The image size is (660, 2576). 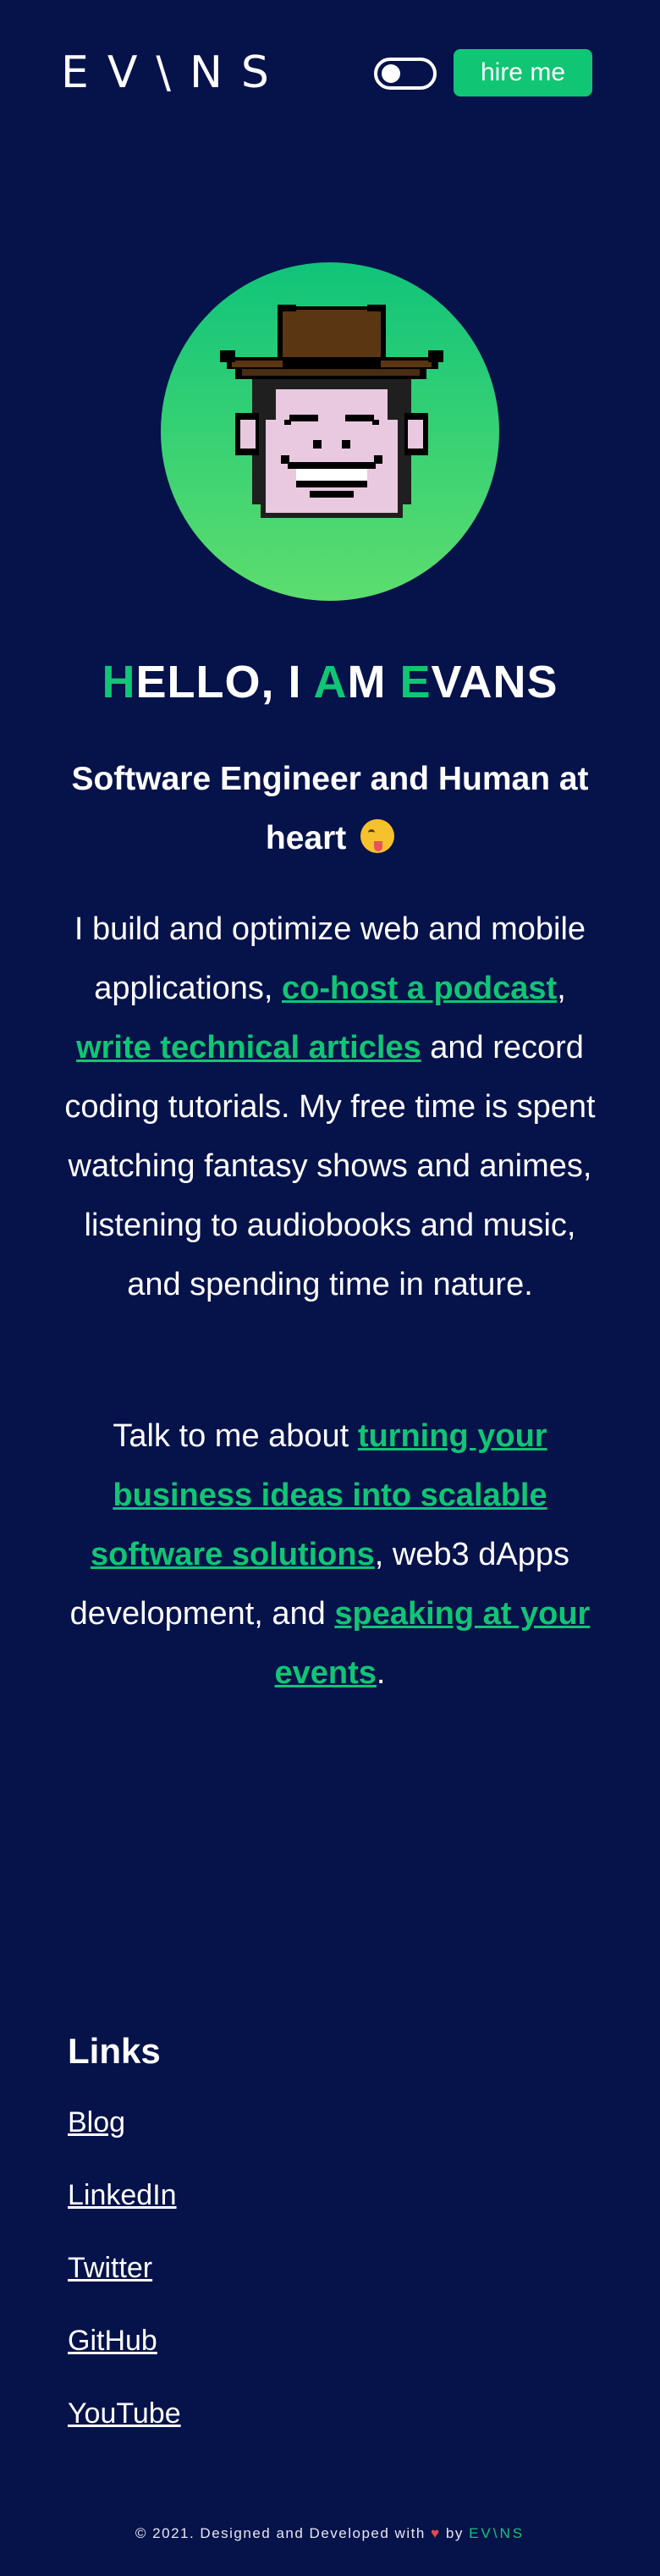 I want to click on podcast-link: co-host a podcast, so click(x=419, y=988).